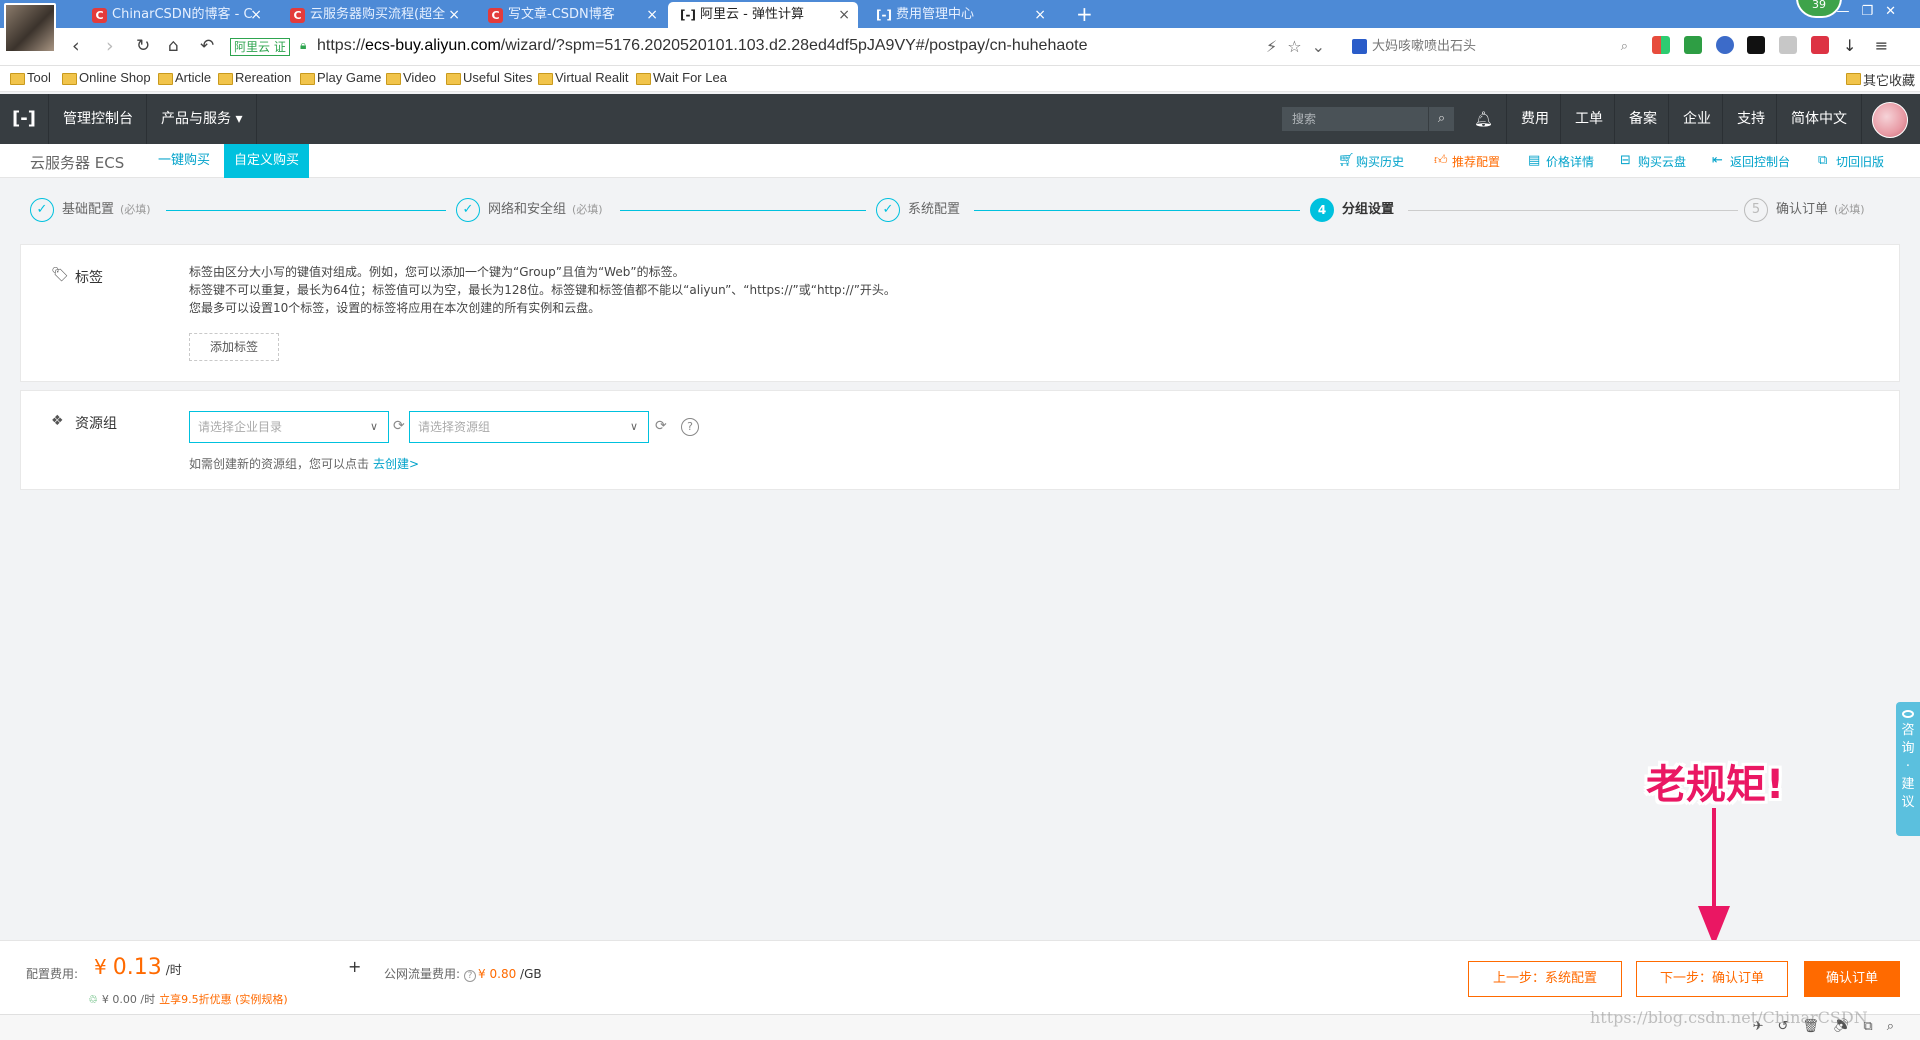 The width and height of the screenshot is (1920, 1040). What do you see at coordinates (373, 15) in the screenshot?
I see `browser-tab-2: C 云服务器购买流程(超全 ×` at bounding box center [373, 15].